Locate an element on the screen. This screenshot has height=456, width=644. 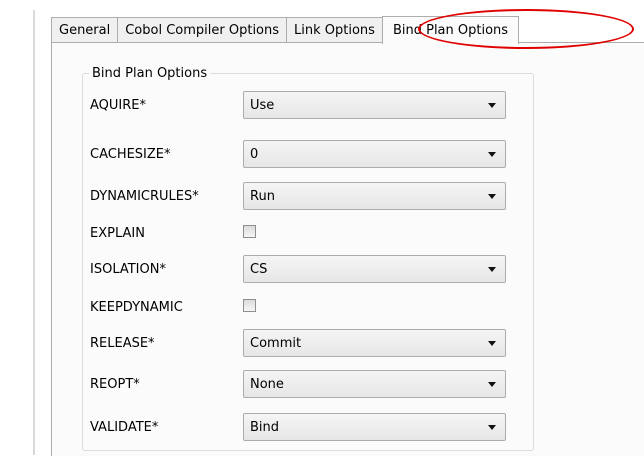
keepdynamic-label: KEEPDYNAMIC is located at coordinates (136, 307).